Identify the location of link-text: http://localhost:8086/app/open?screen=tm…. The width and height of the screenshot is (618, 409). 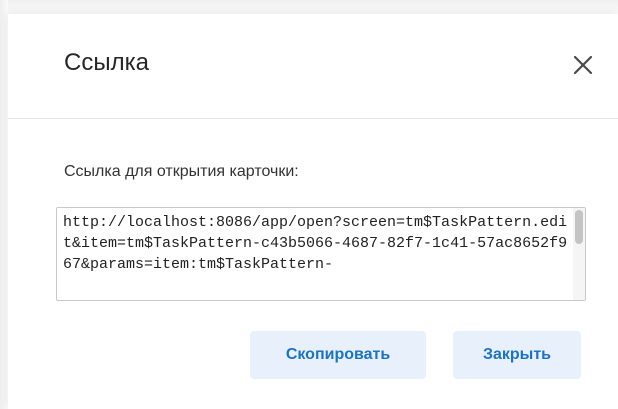
(317, 243).